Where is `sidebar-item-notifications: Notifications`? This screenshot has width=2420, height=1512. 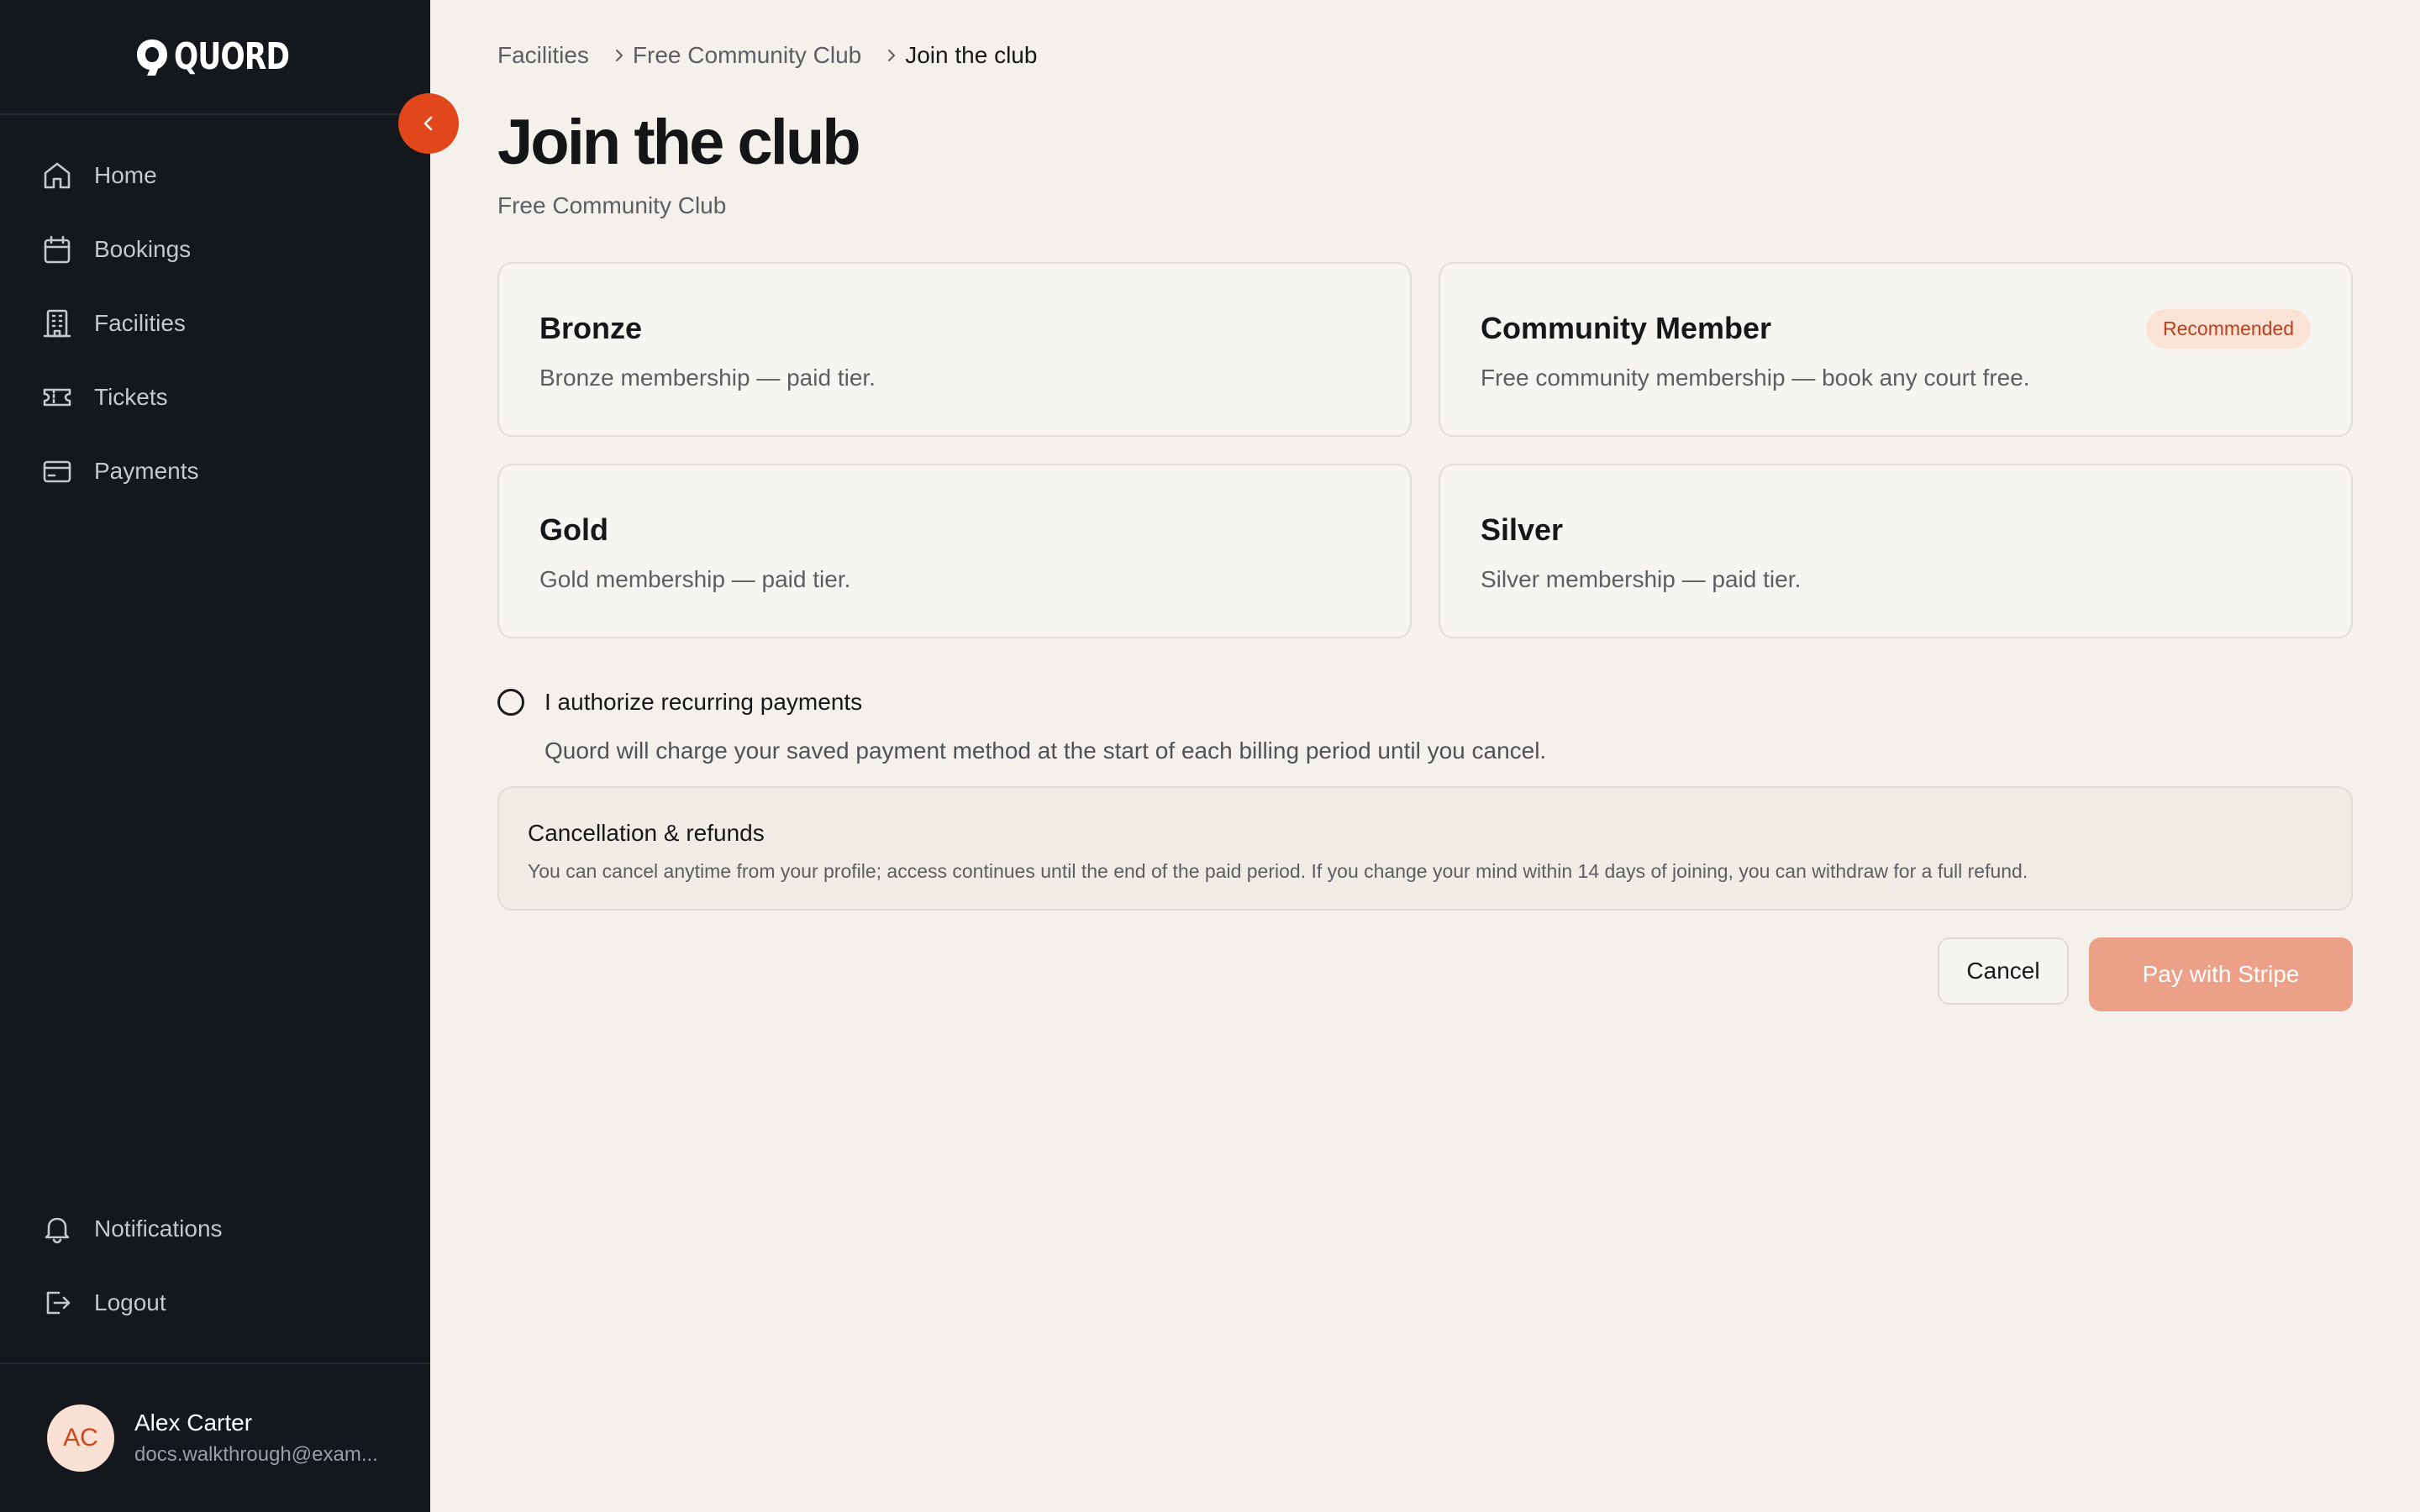
sidebar-item-notifications: Notifications is located at coordinates (215, 1229).